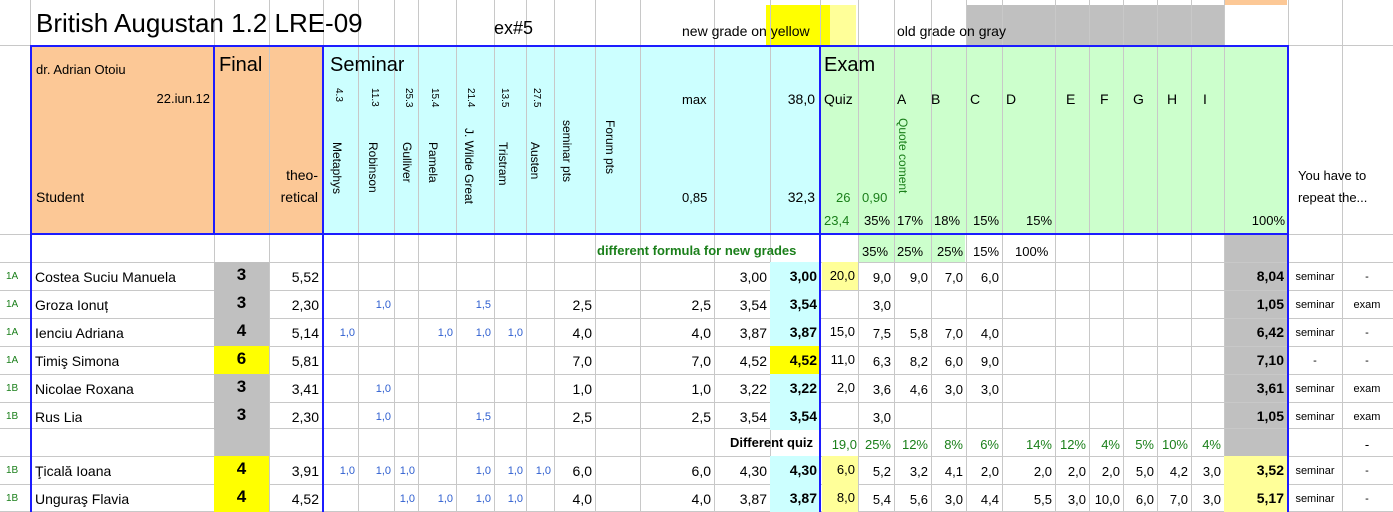 This screenshot has height=512, width=1393. I want to click on seminar-total: 3,22, so click(753, 389).